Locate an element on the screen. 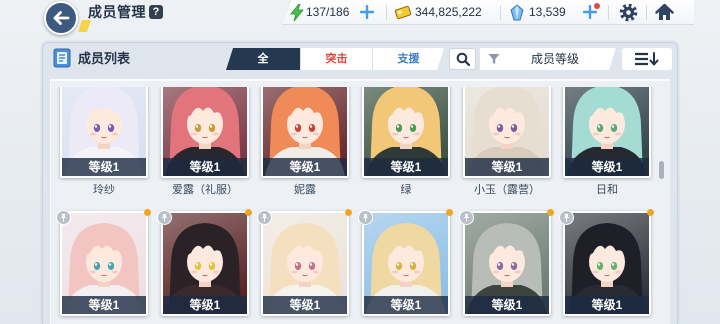  page-title: 成员管理 is located at coordinates (117, 12).